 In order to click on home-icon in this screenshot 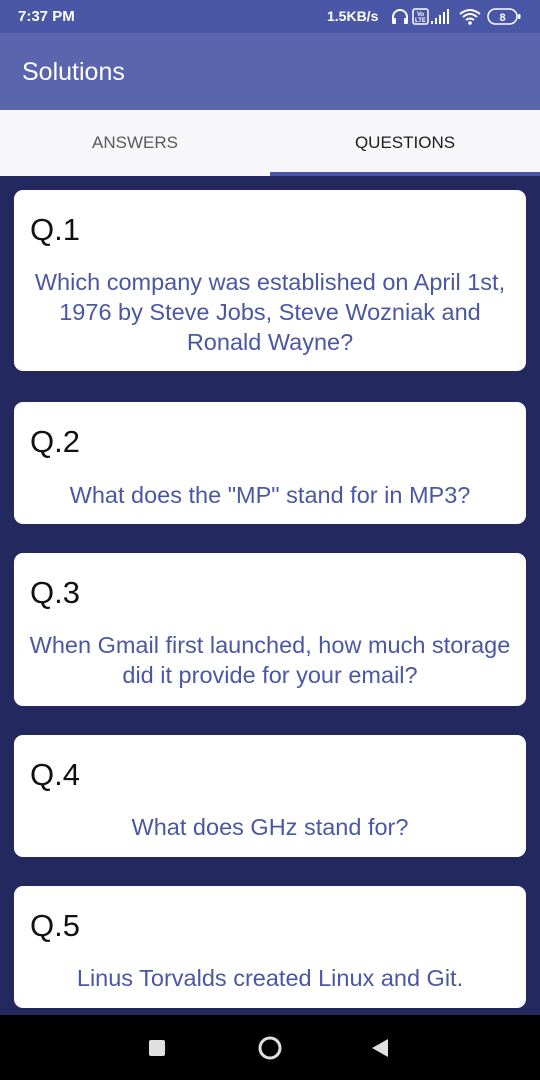, I will do `click(270, 1048)`.